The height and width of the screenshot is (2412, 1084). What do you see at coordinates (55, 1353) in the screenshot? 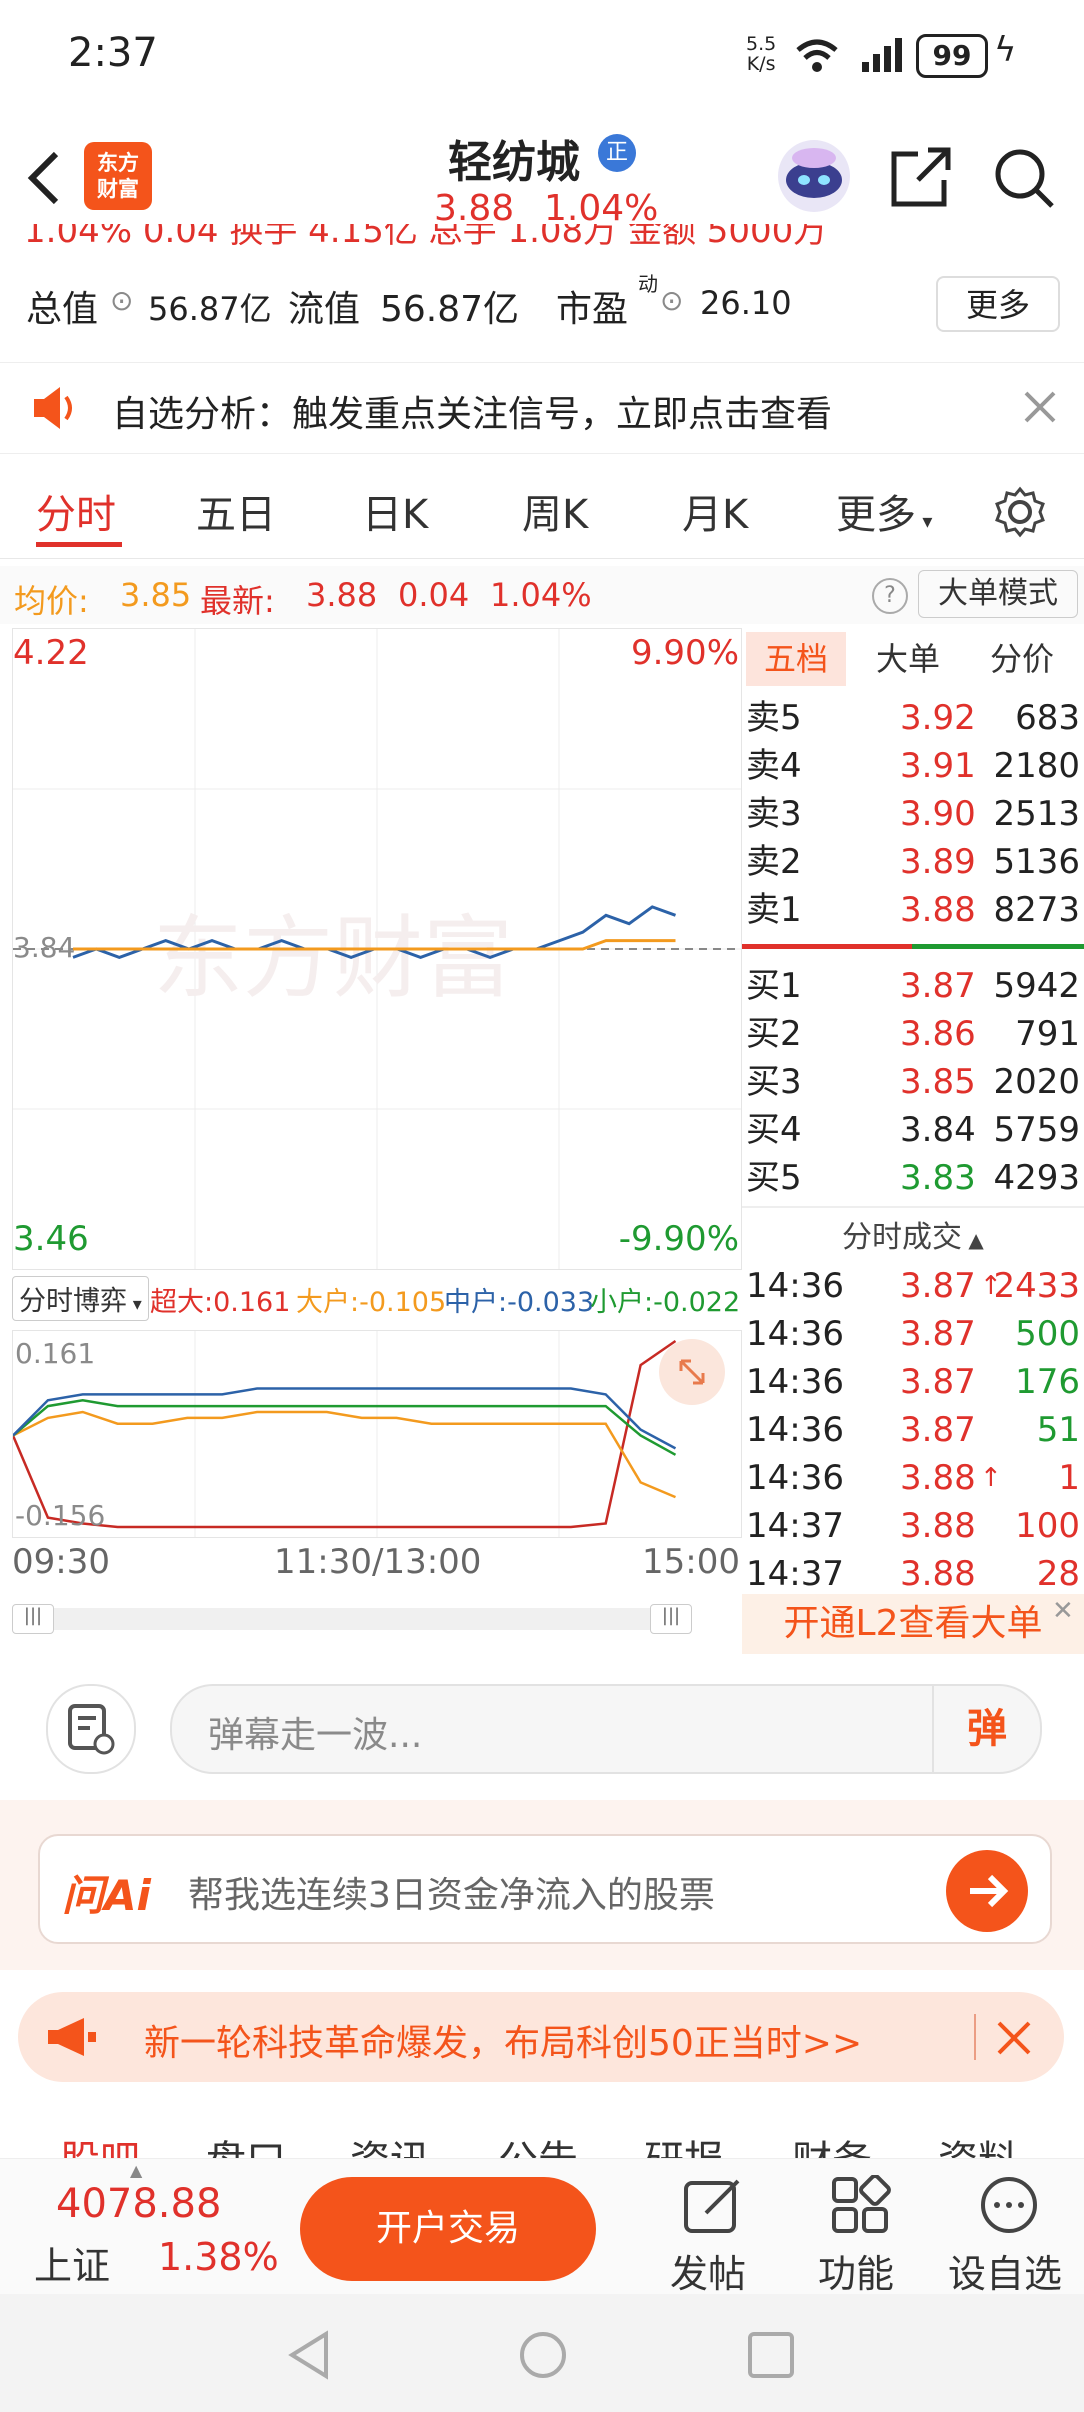
I see `flow-top-label: 0.161` at bounding box center [55, 1353].